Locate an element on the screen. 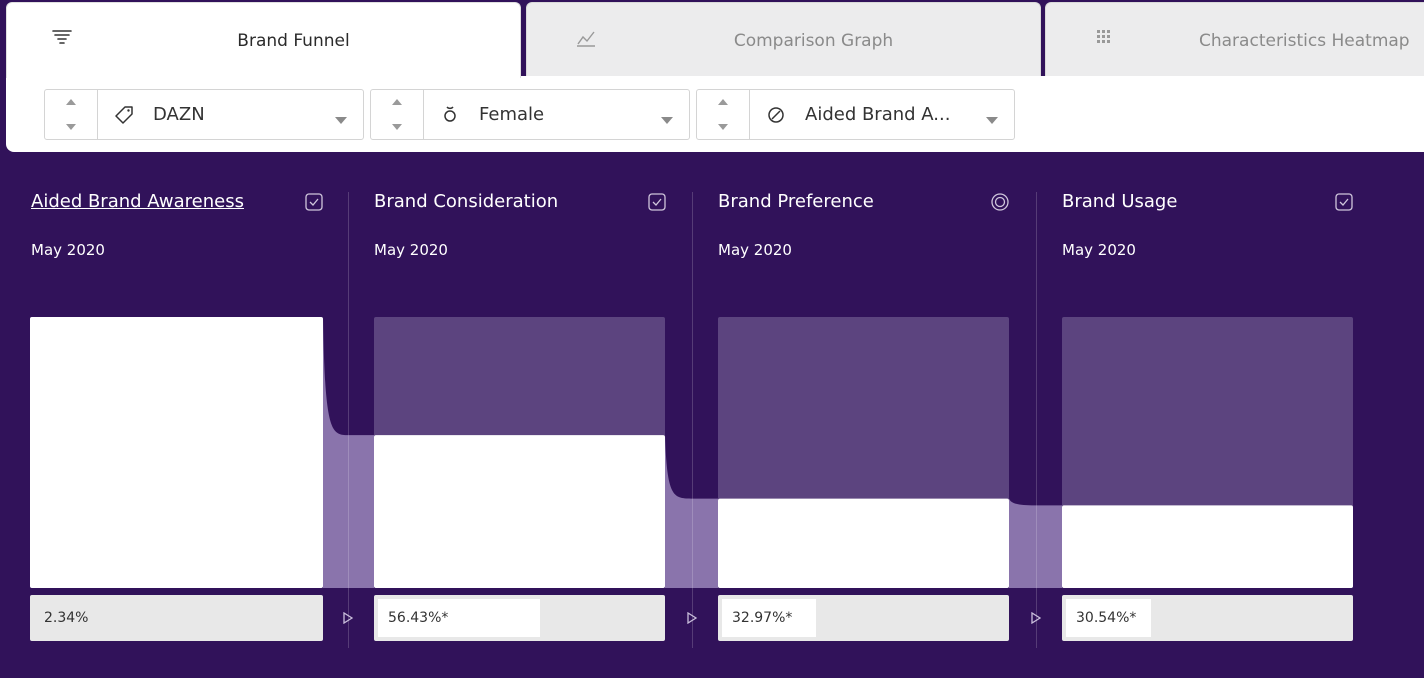  stage-title-brand-preference: Brand Preference is located at coordinates (796, 201).